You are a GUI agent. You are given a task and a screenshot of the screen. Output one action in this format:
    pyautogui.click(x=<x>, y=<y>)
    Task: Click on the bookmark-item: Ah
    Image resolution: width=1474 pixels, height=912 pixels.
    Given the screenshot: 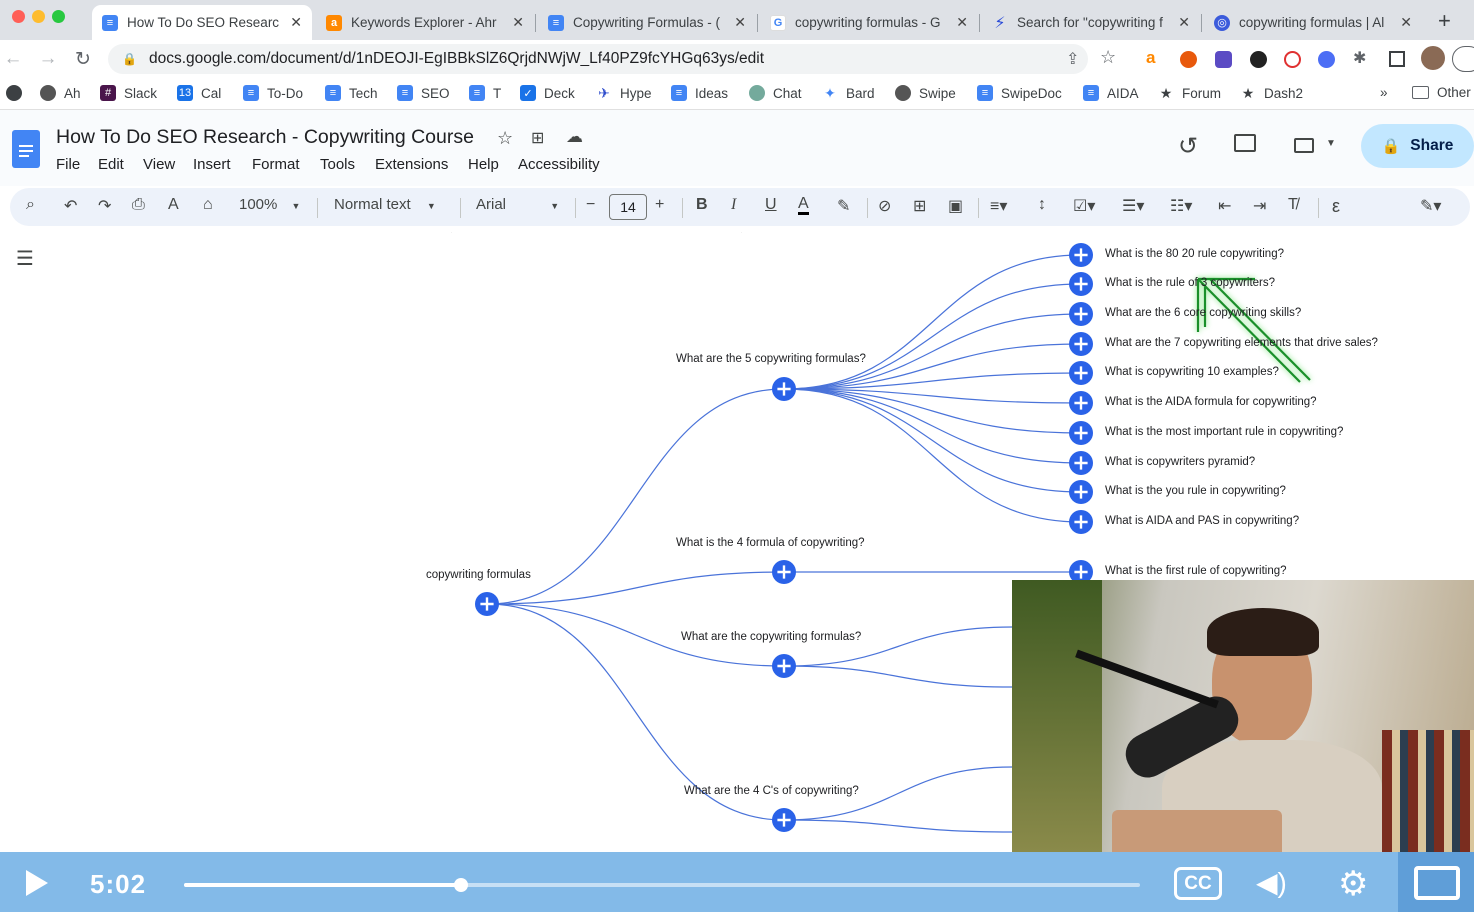 What is the action you would take?
    pyautogui.click(x=60, y=93)
    